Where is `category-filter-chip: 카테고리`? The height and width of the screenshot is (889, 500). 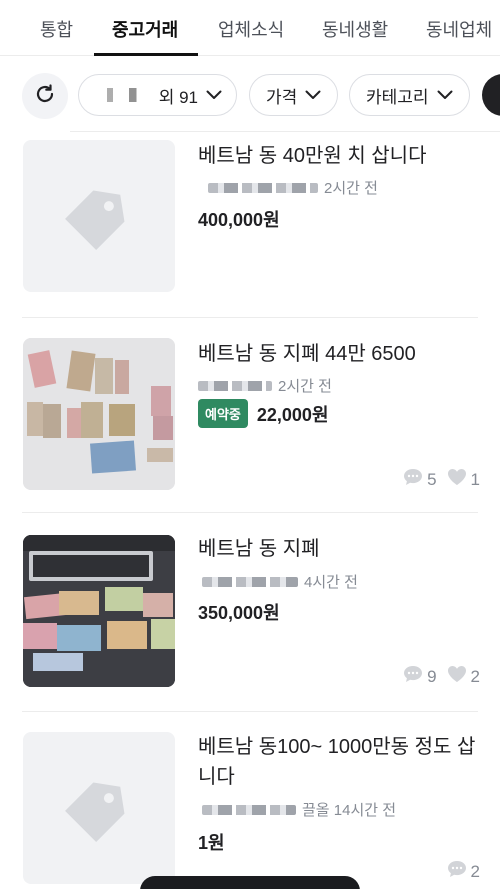 category-filter-chip: 카테고리 is located at coordinates (409, 95).